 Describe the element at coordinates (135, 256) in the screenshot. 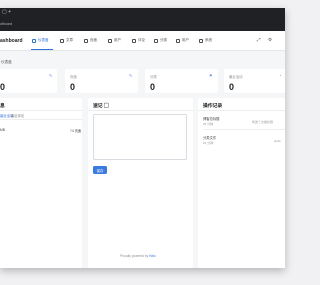

I see `footer-text: Proudly powered by` at that location.